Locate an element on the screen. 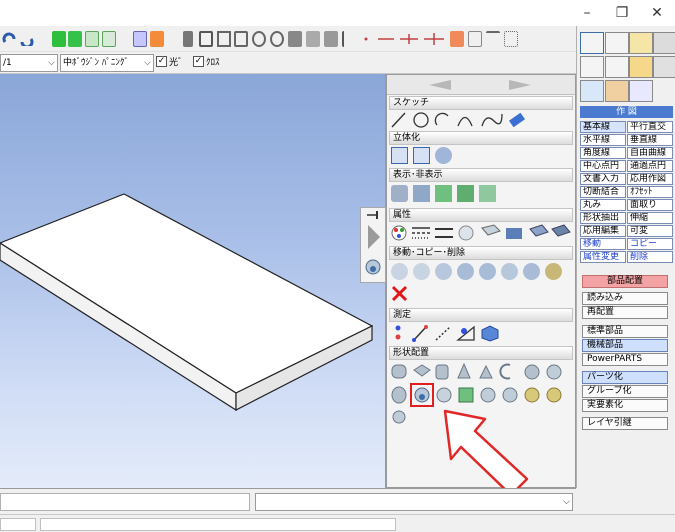 This screenshot has width=675, height=532. command-button: 平行直交 is located at coordinates (650, 127).